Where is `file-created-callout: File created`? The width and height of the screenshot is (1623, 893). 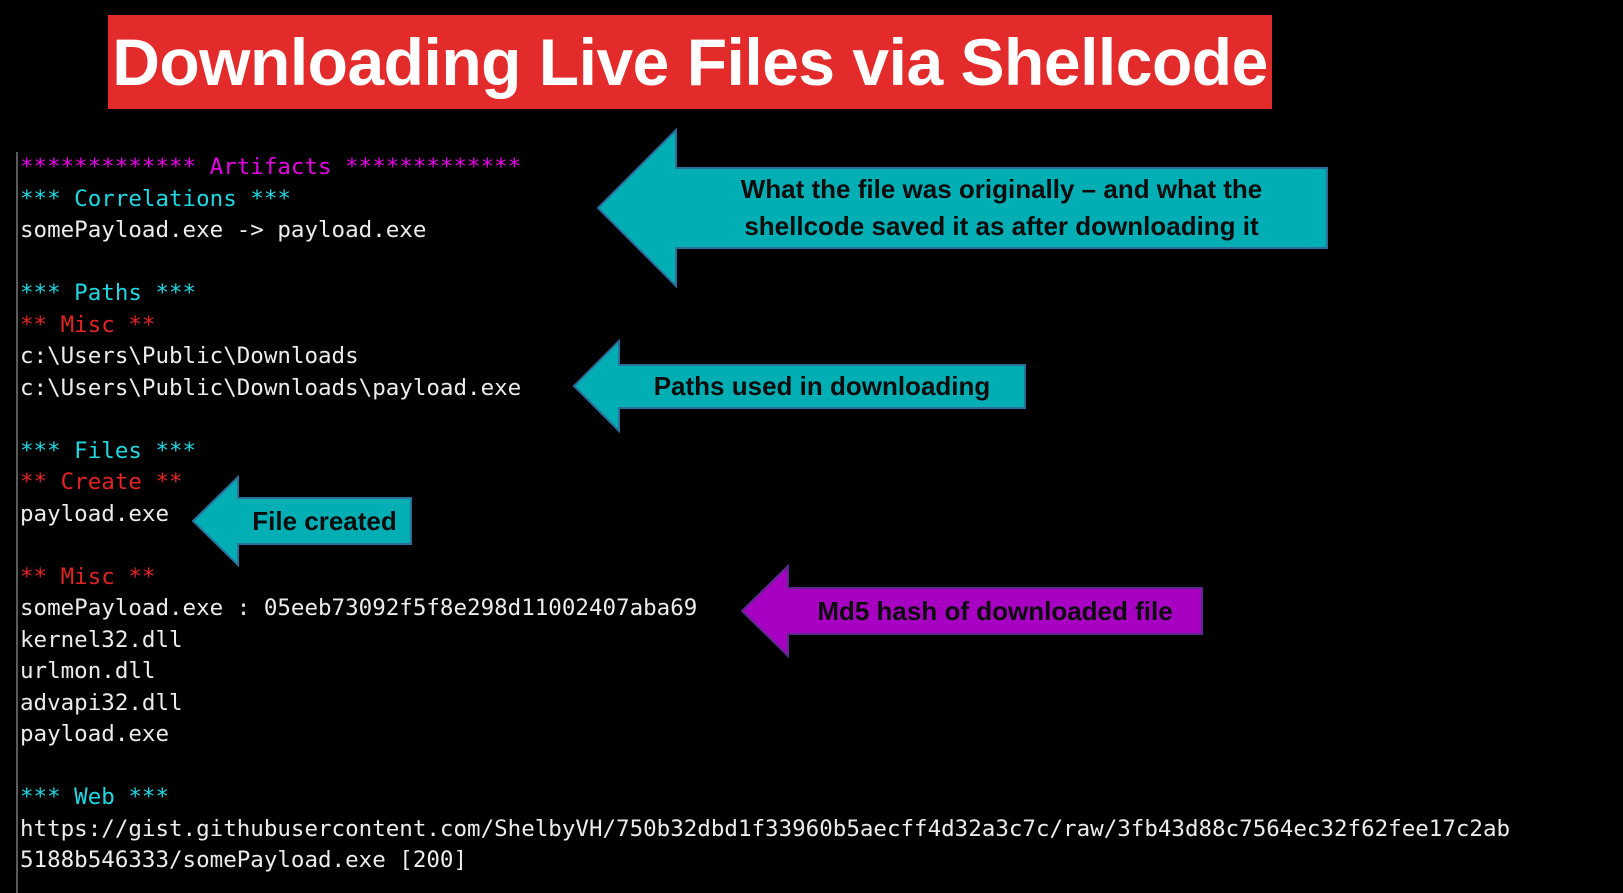
file-created-callout: File created is located at coordinates (302, 521).